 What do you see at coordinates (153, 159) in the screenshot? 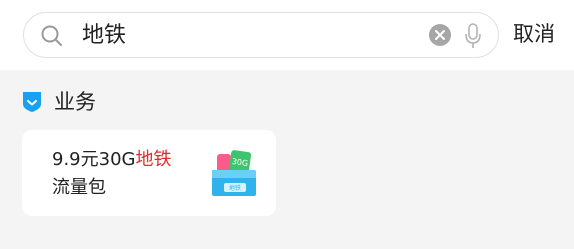
I see `card-title-highlight: 地铁` at bounding box center [153, 159].